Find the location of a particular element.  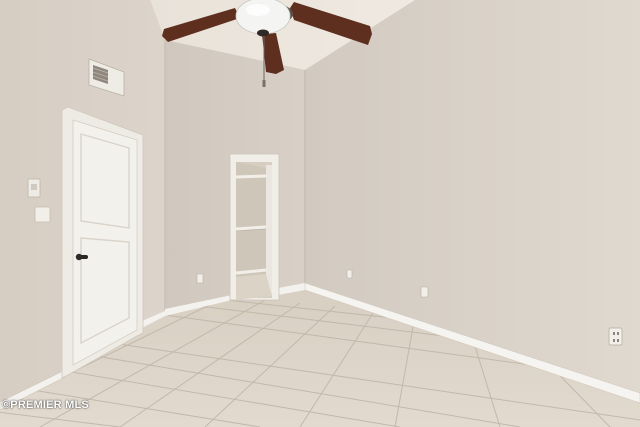

closet-shelf-bottom is located at coordinates (251, 228).